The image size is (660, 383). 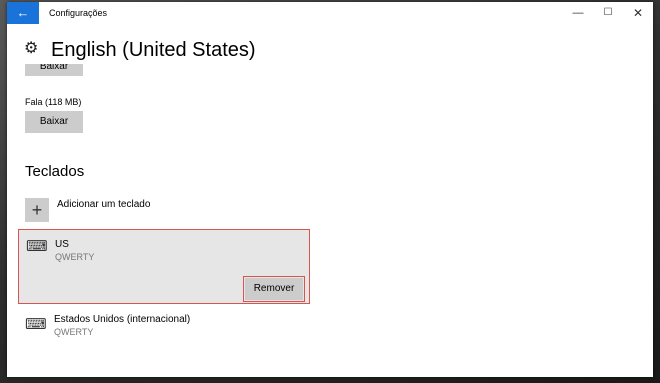 What do you see at coordinates (122, 319) in the screenshot?
I see `keyboard-name: Estados Unidos (internacional)` at bounding box center [122, 319].